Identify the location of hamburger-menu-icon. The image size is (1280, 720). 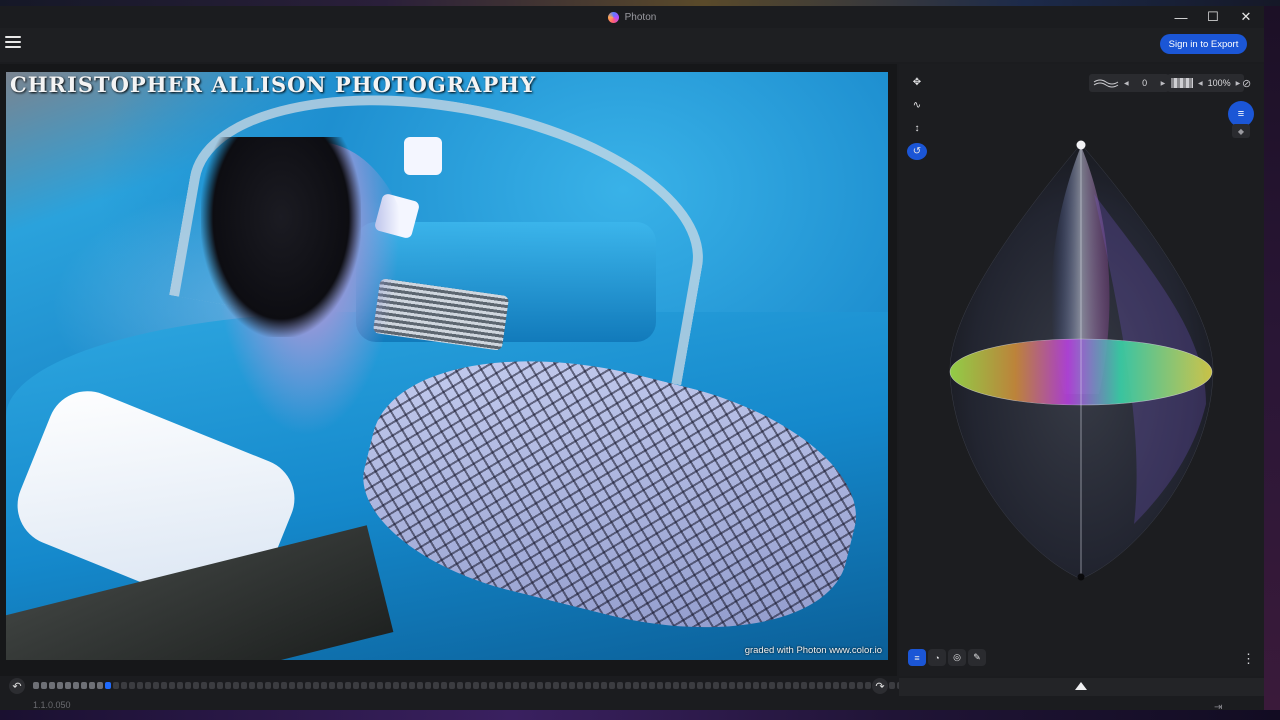
(13, 43).